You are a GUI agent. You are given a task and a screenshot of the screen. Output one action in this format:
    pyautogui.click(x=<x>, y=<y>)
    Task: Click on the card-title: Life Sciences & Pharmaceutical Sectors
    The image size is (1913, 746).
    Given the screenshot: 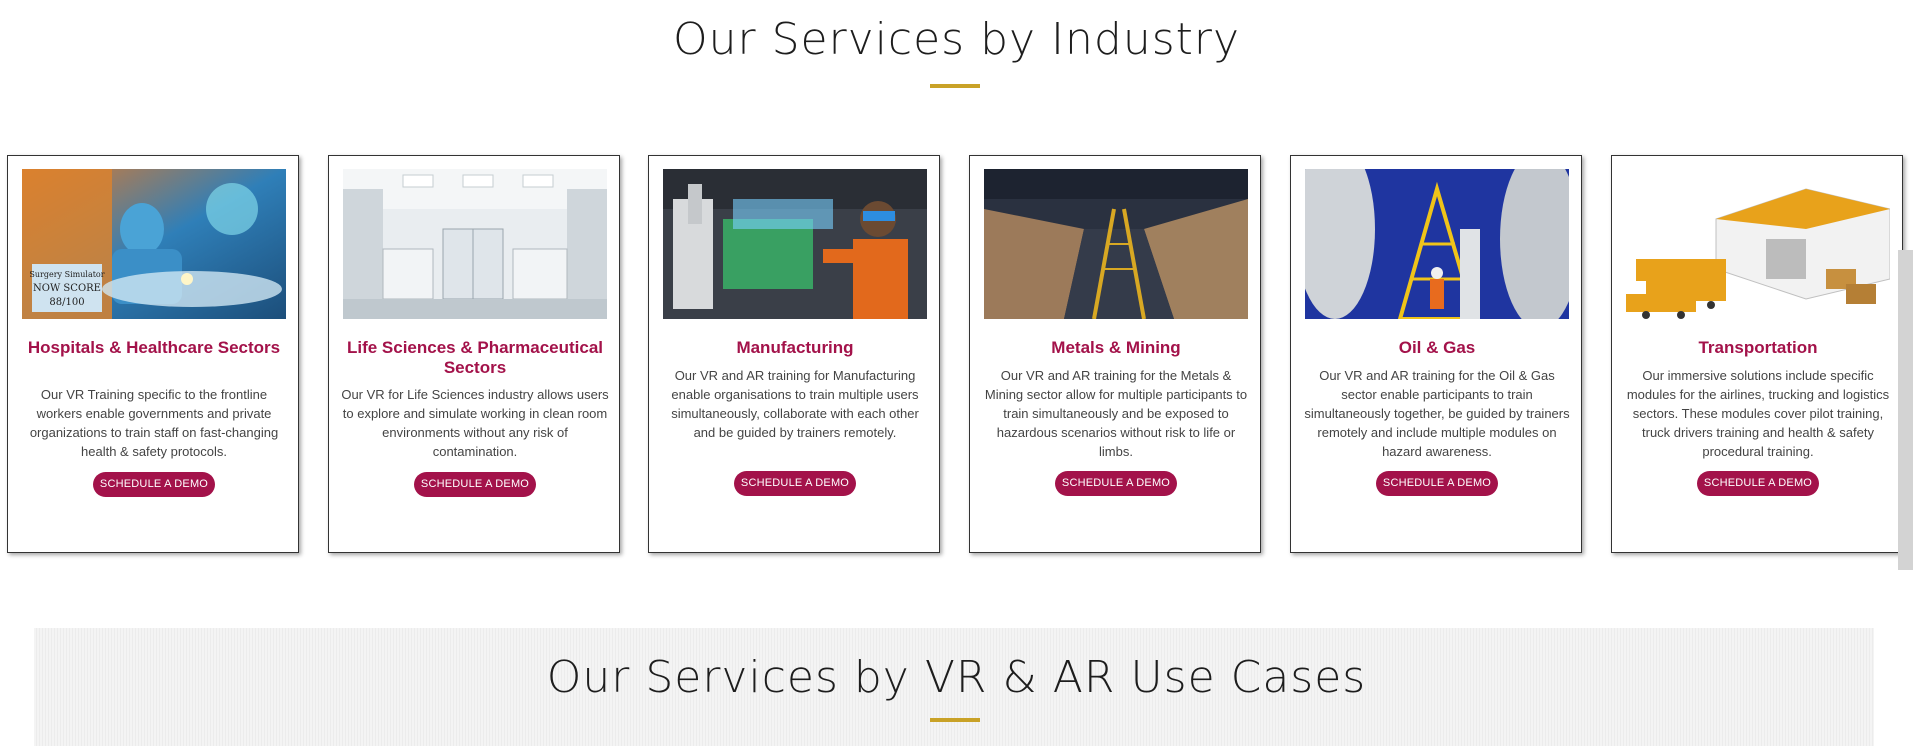 What is the action you would take?
    pyautogui.click(x=475, y=357)
    